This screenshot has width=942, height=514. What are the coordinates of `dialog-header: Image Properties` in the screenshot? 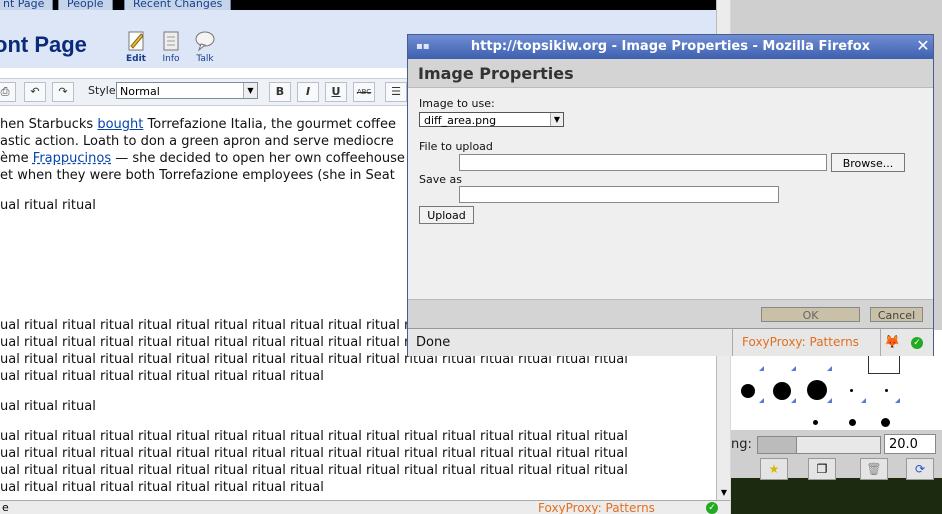 It's located at (670, 73).